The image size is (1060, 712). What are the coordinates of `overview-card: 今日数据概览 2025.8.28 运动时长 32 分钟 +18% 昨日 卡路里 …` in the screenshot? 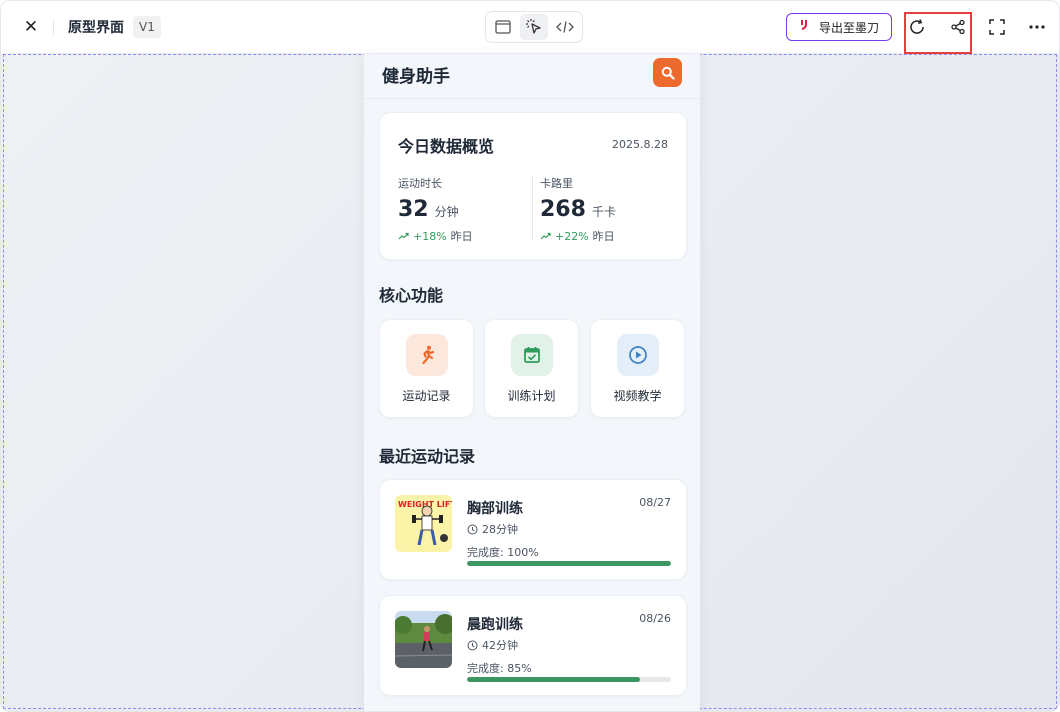 It's located at (533, 186).